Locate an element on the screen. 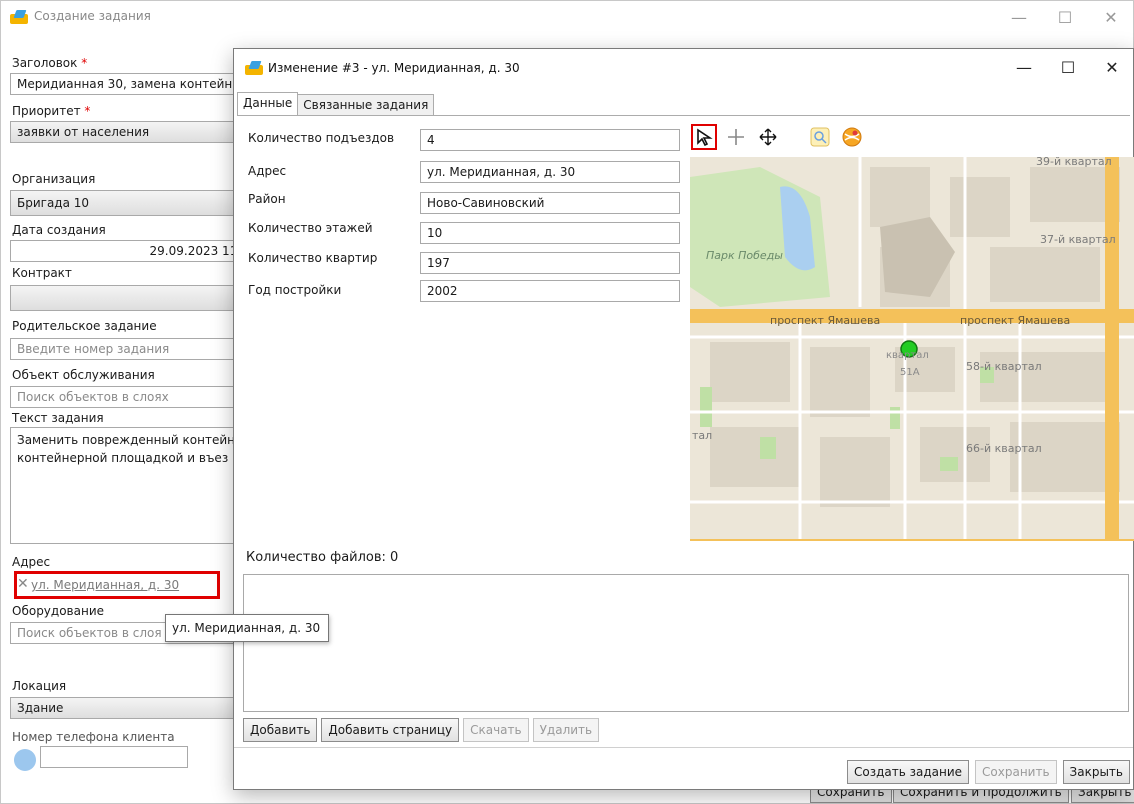  map-label-tal: тал is located at coordinates (702, 435).